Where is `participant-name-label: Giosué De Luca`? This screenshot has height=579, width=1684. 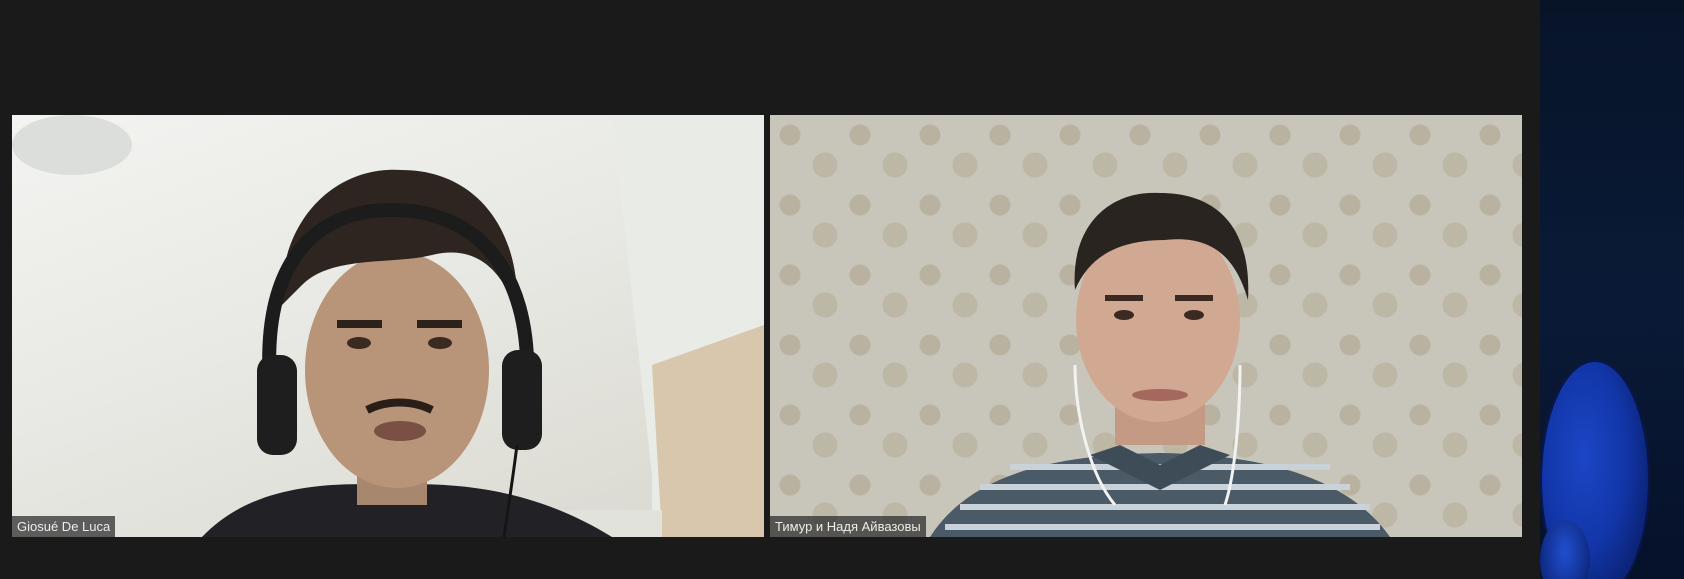
participant-name-label: Giosué De Luca is located at coordinates (64, 526).